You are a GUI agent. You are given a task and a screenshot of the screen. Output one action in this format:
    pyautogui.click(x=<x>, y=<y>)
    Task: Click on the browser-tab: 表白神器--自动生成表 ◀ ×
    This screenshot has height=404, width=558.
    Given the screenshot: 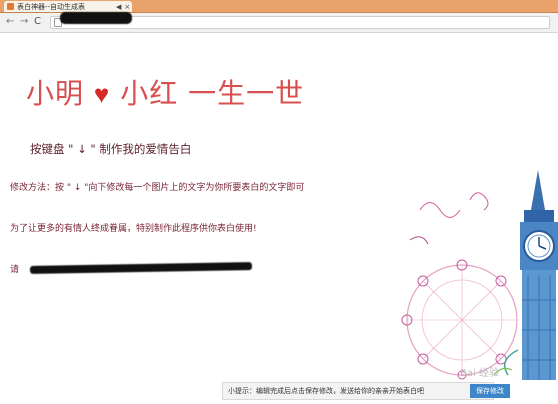 What is the action you would take?
    pyautogui.click(x=68, y=6)
    